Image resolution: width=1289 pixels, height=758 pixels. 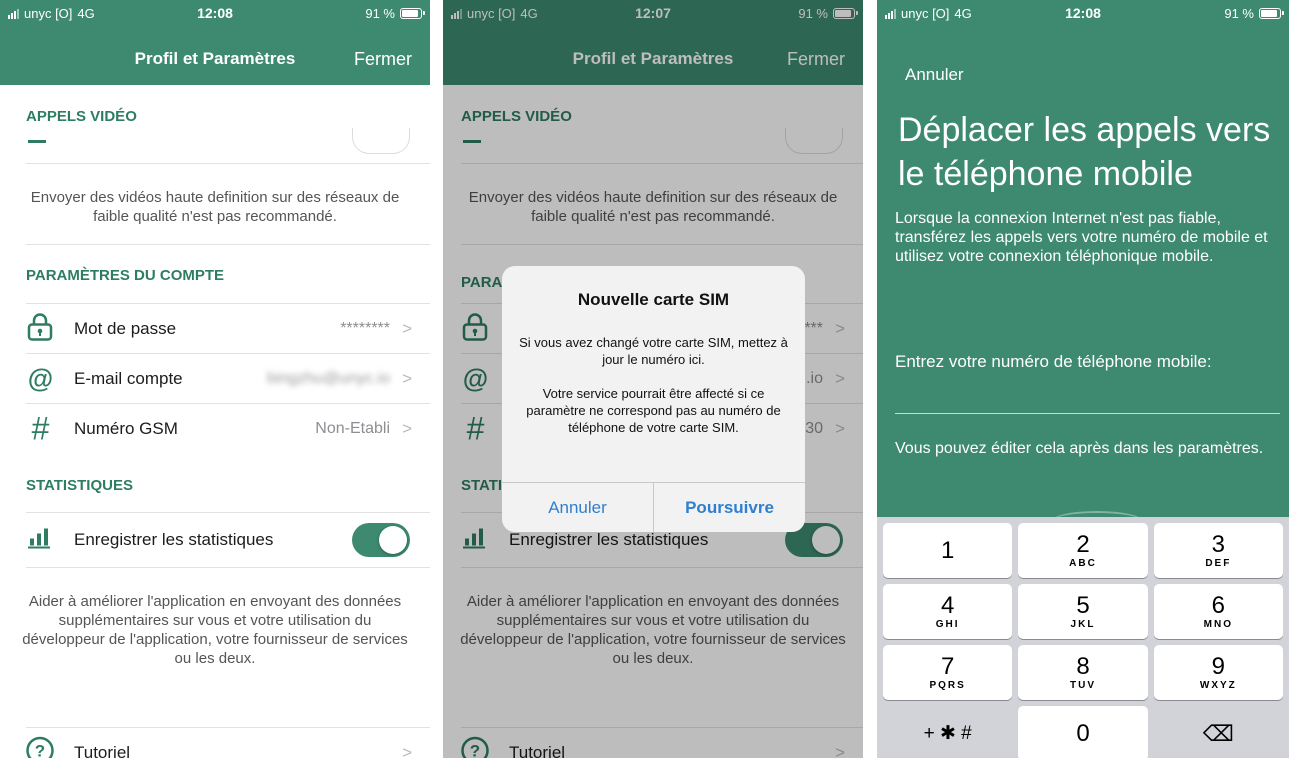 I want to click on backspace-icon: ⌫, so click(x=1218, y=733).